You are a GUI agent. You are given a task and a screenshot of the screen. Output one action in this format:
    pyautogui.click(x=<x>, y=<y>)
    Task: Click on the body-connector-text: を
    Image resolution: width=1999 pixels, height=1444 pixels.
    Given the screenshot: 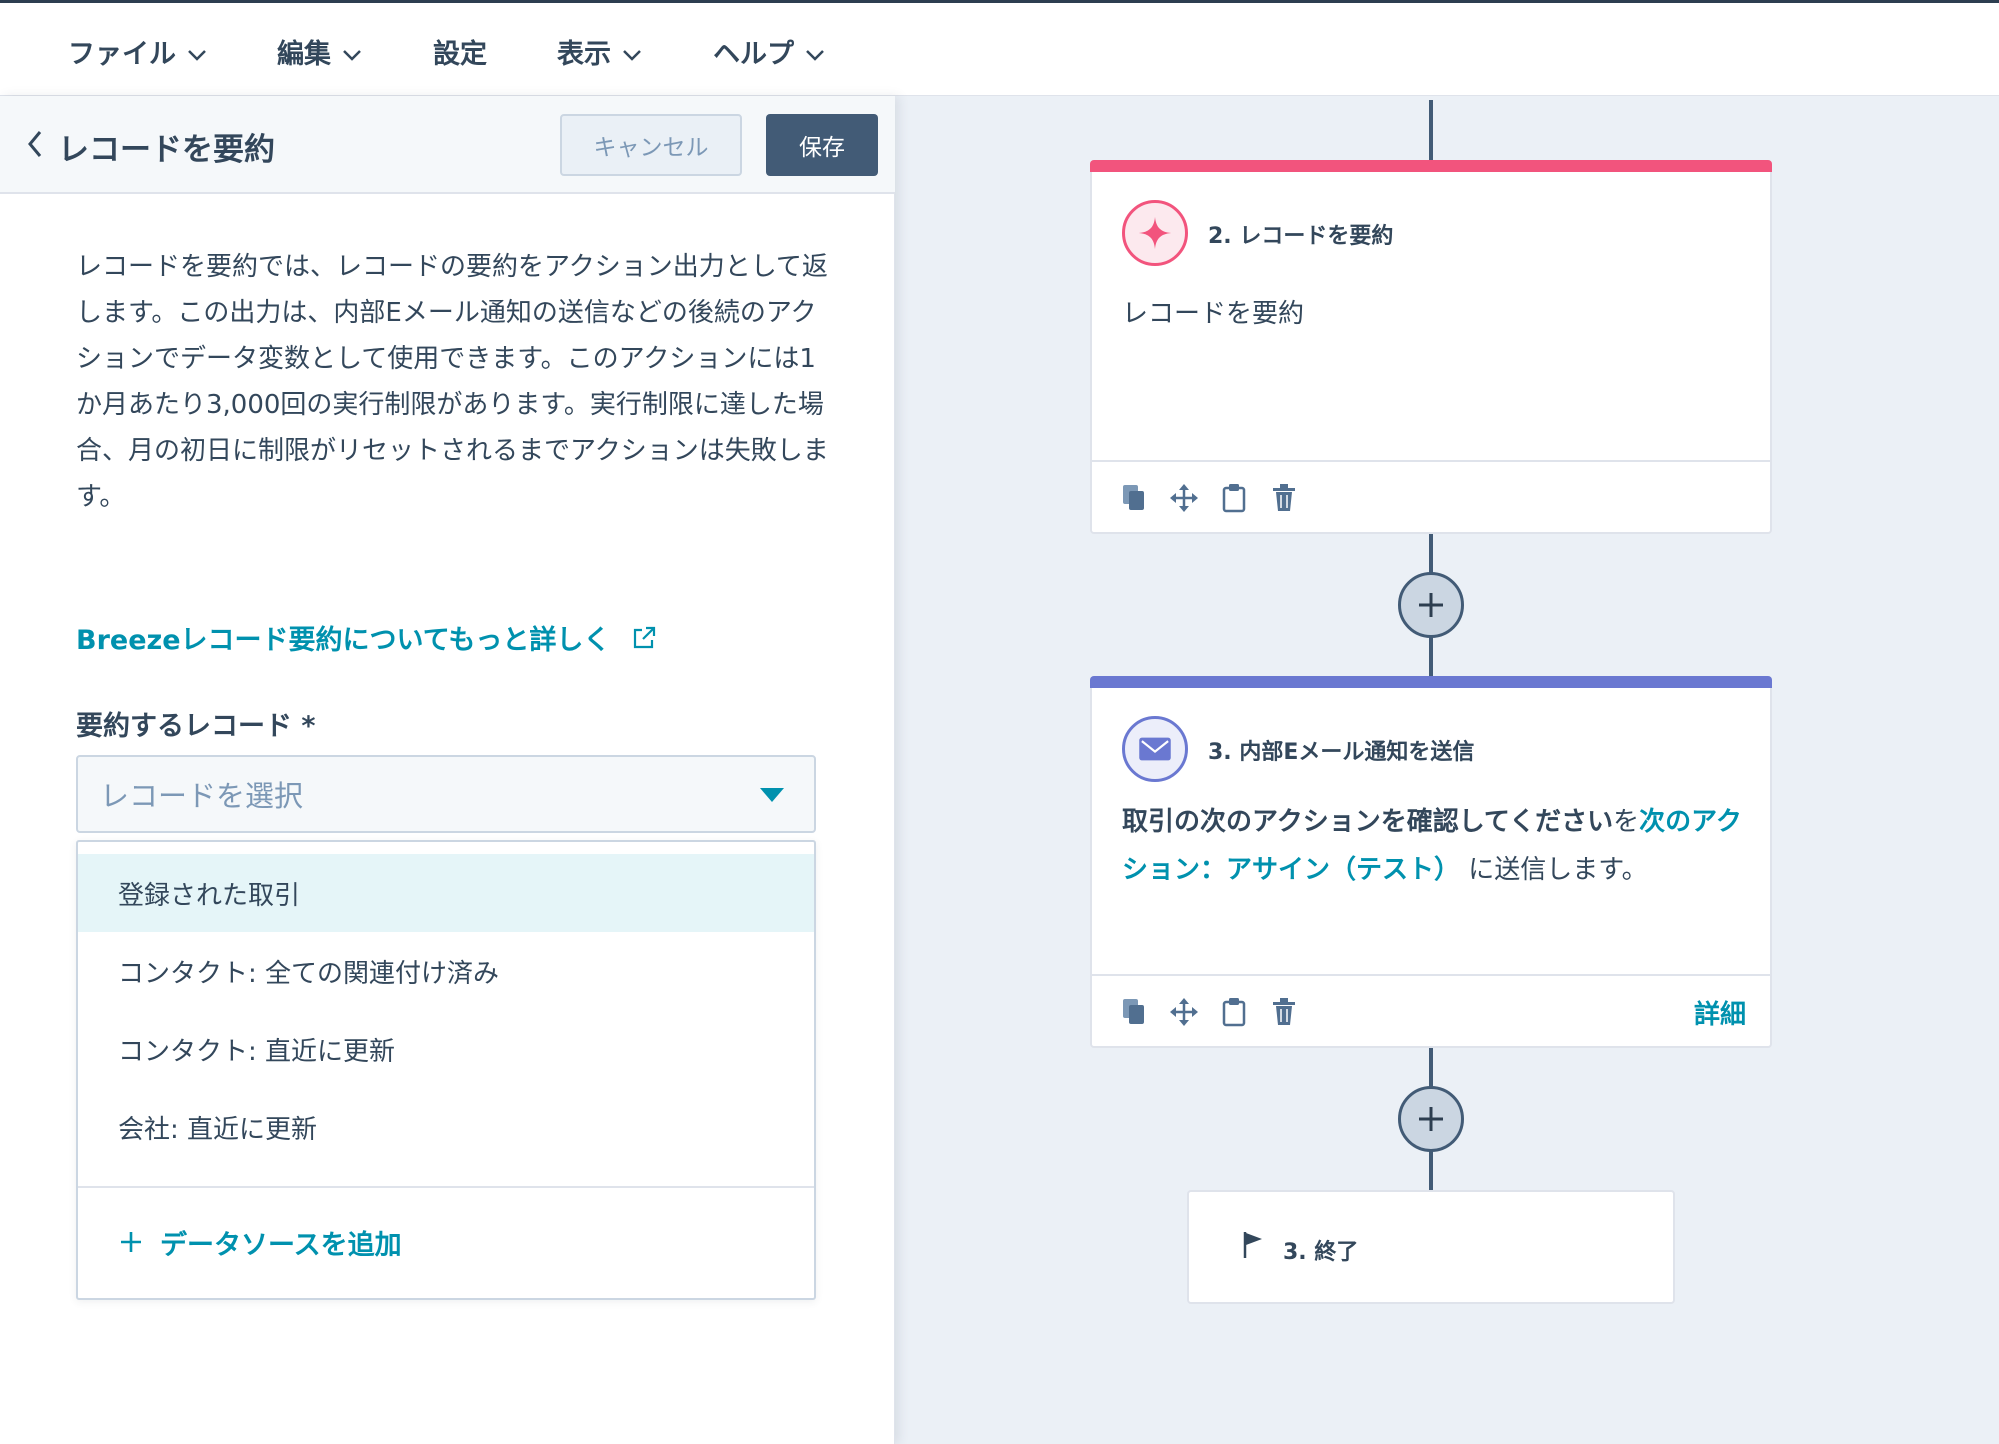 What is the action you would take?
    pyautogui.click(x=1626, y=822)
    